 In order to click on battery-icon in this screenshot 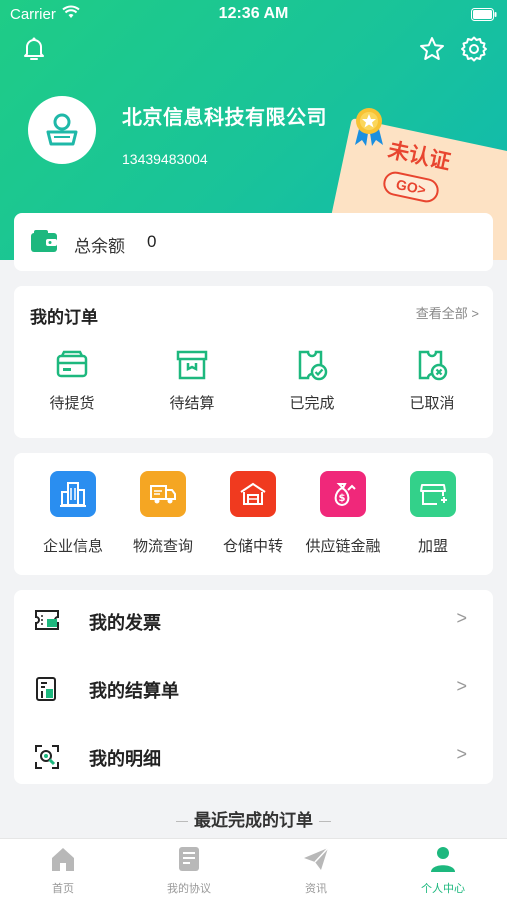, I will do `click(484, 16)`.